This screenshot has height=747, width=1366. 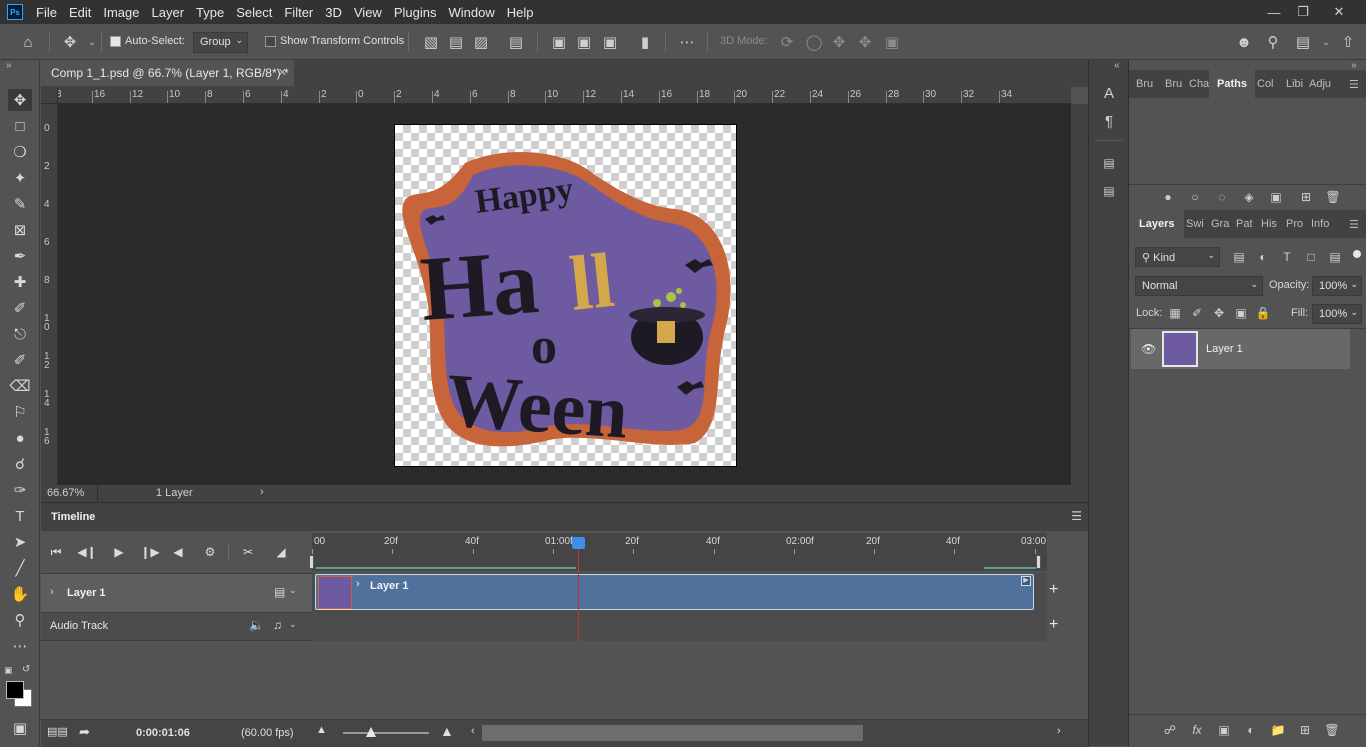 What do you see at coordinates (178, 552) in the screenshot?
I see `audio-mute-icon: ◀` at bounding box center [178, 552].